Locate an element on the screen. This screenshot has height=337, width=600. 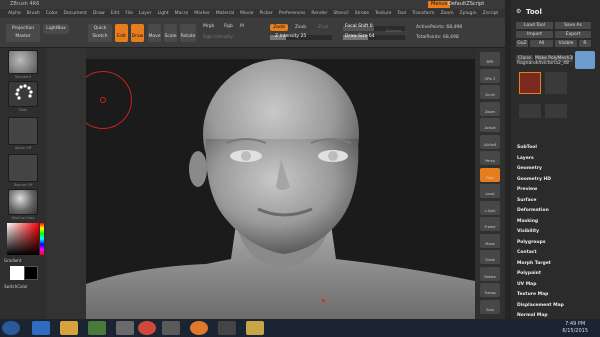
save-as-button: Save As is located at coordinates (573, 25).